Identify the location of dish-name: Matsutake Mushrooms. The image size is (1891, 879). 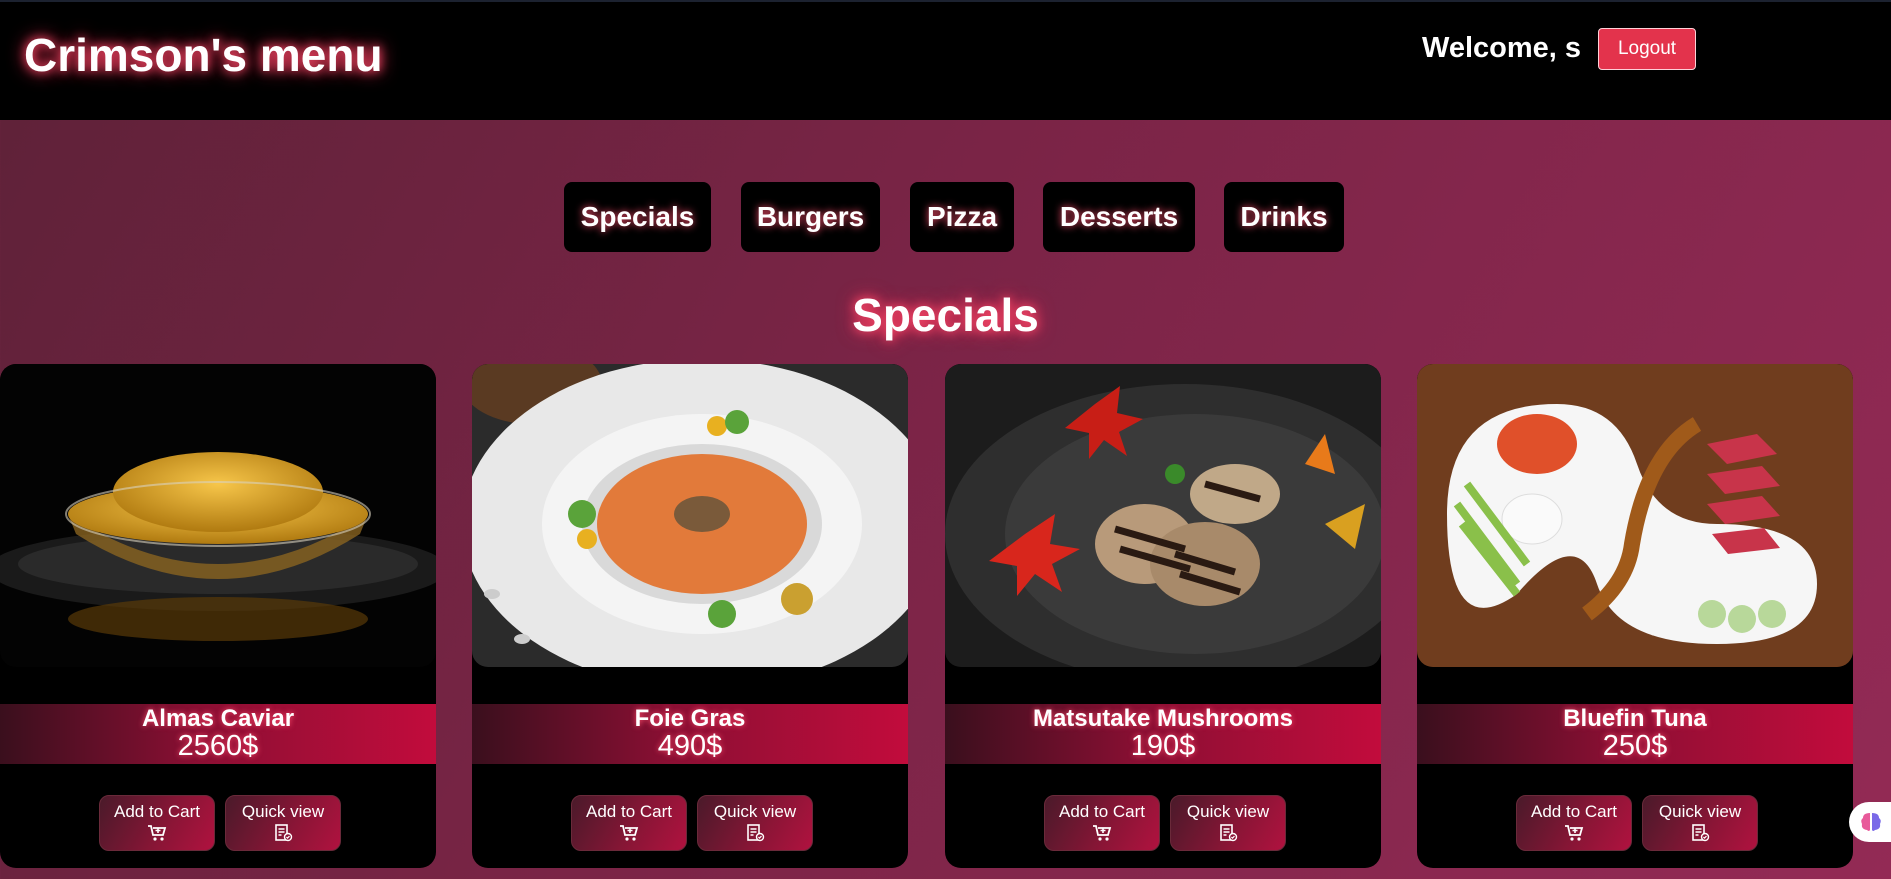
(1163, 718).